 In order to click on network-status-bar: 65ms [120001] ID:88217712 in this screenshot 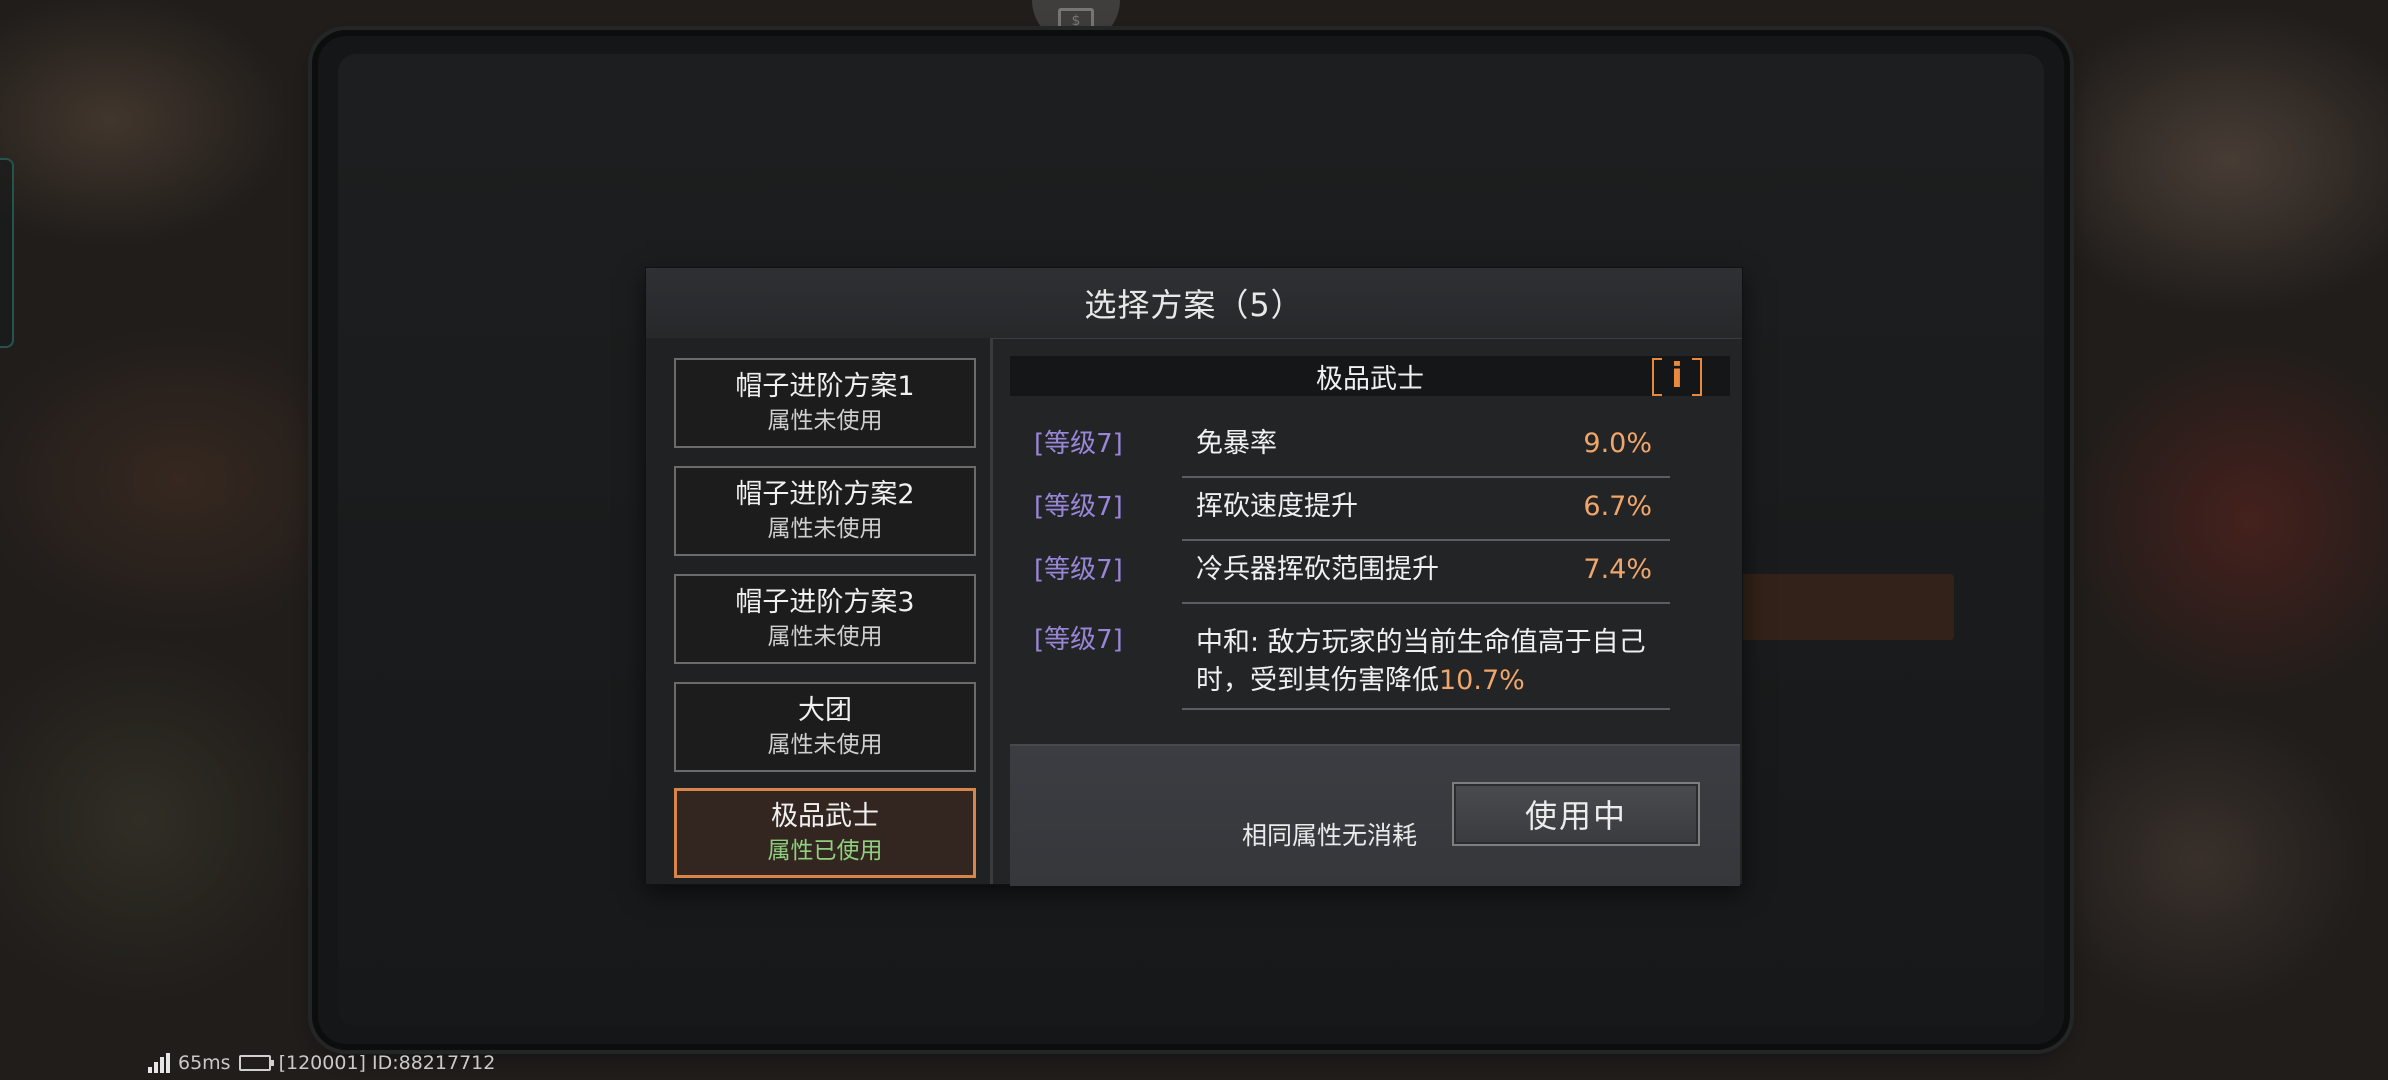, I will do `click(321, 1063)`.